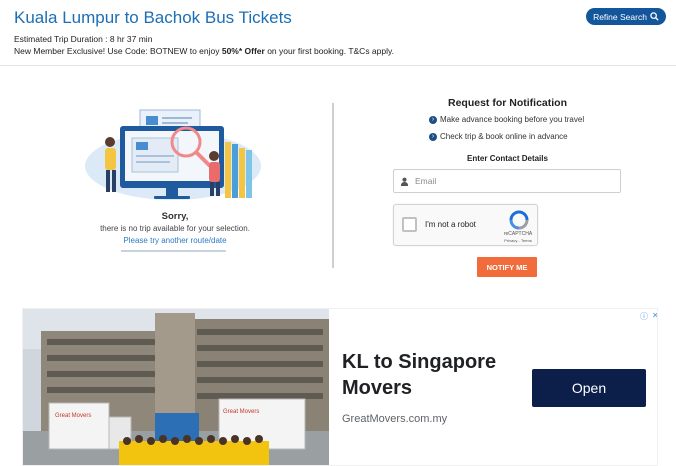  What do you see at coordinates (519, 220) in the screenshot?
I see `recaptcha-logo-icon` at bounding box center [519, 220].